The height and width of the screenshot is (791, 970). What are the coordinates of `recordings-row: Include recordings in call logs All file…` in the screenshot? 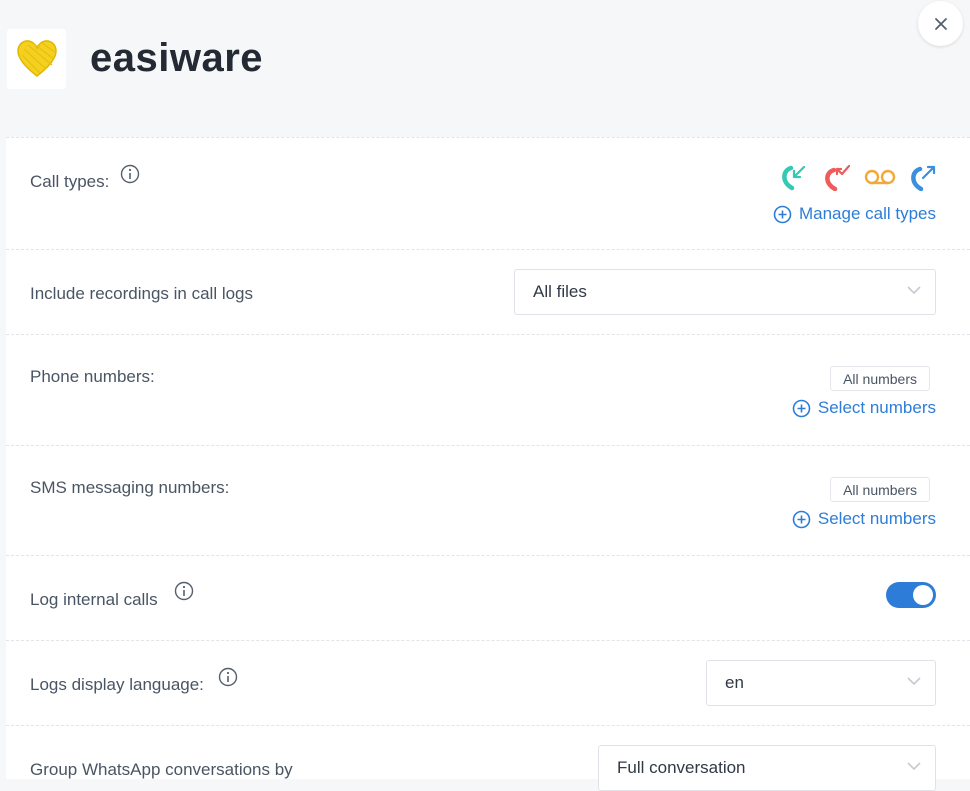 It's located at (488, 292).